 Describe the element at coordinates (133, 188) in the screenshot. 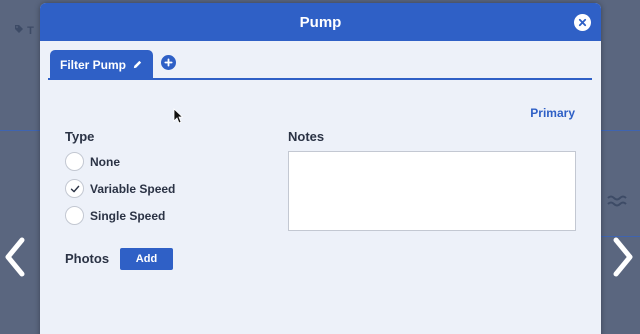

I see `type-option-label: Variable Speed` at that location.